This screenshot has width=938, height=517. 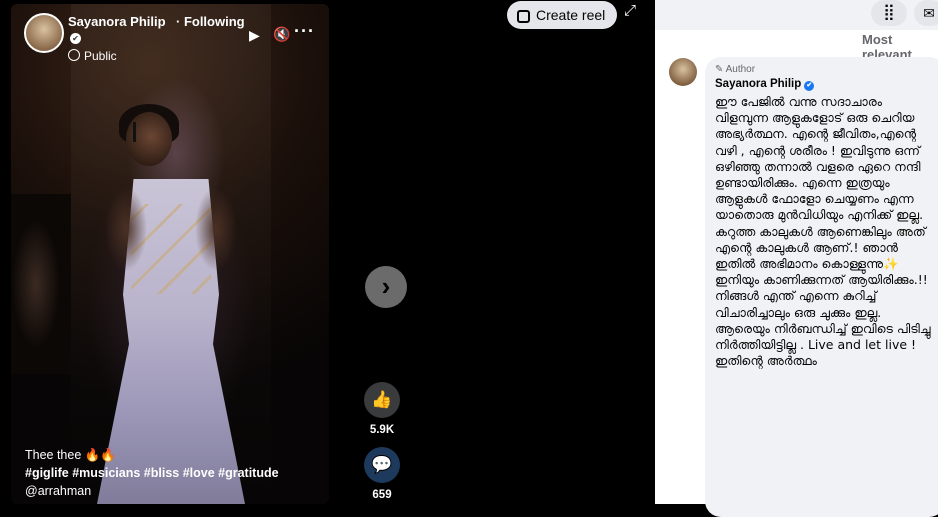 I want to click on privacy-label: Public, so click(x=92, y=56).